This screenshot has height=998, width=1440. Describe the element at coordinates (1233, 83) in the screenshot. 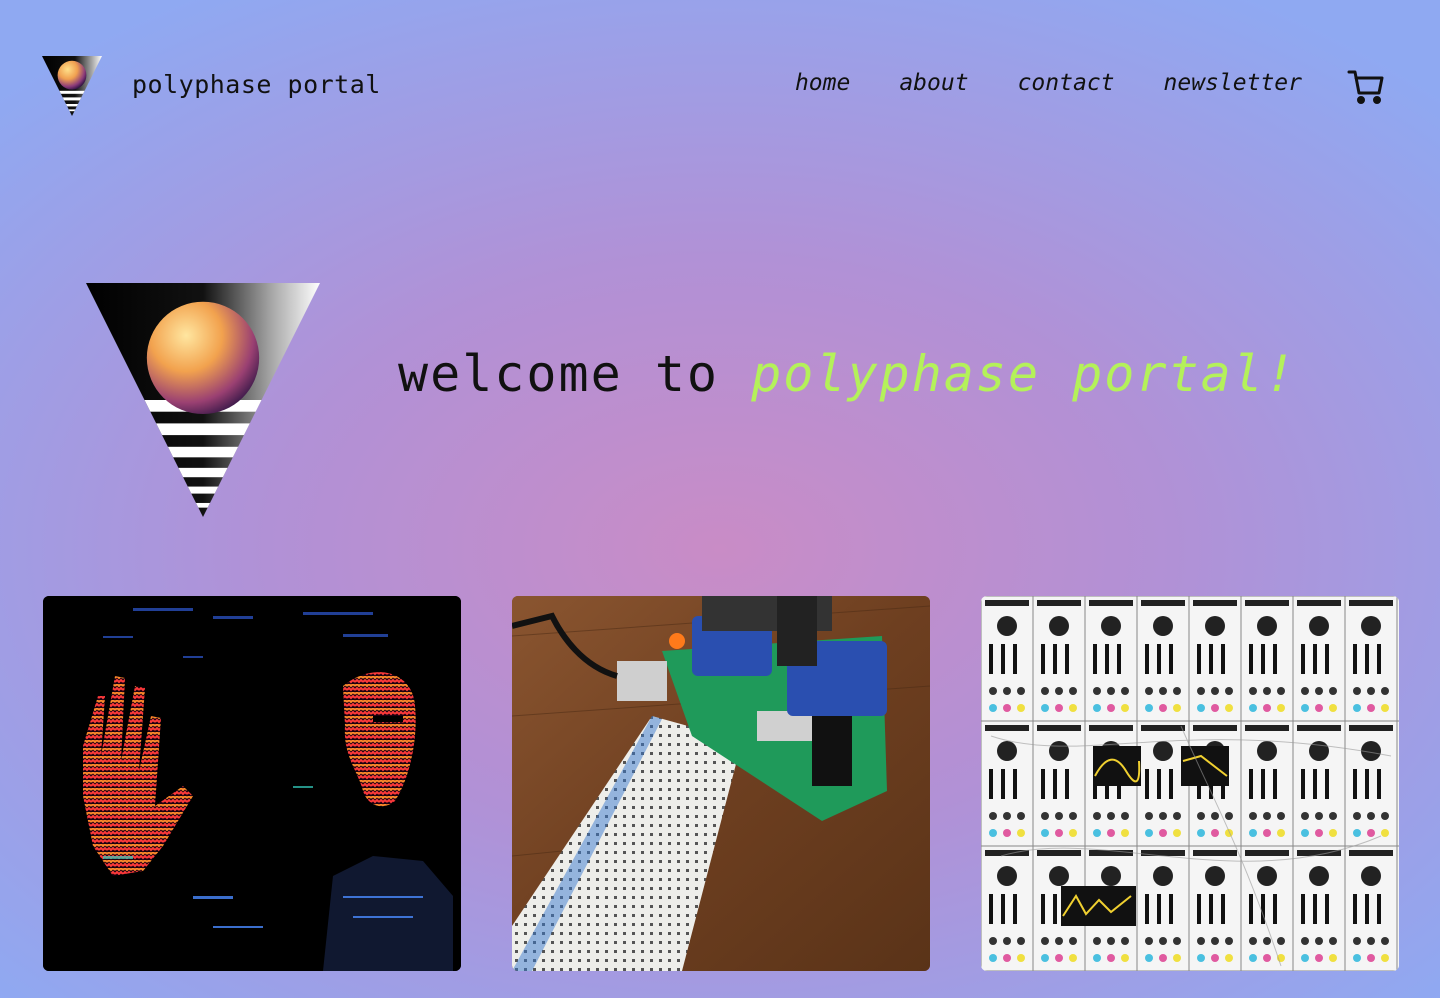

I see `nav-newsletter-link: newsletter` at that location.